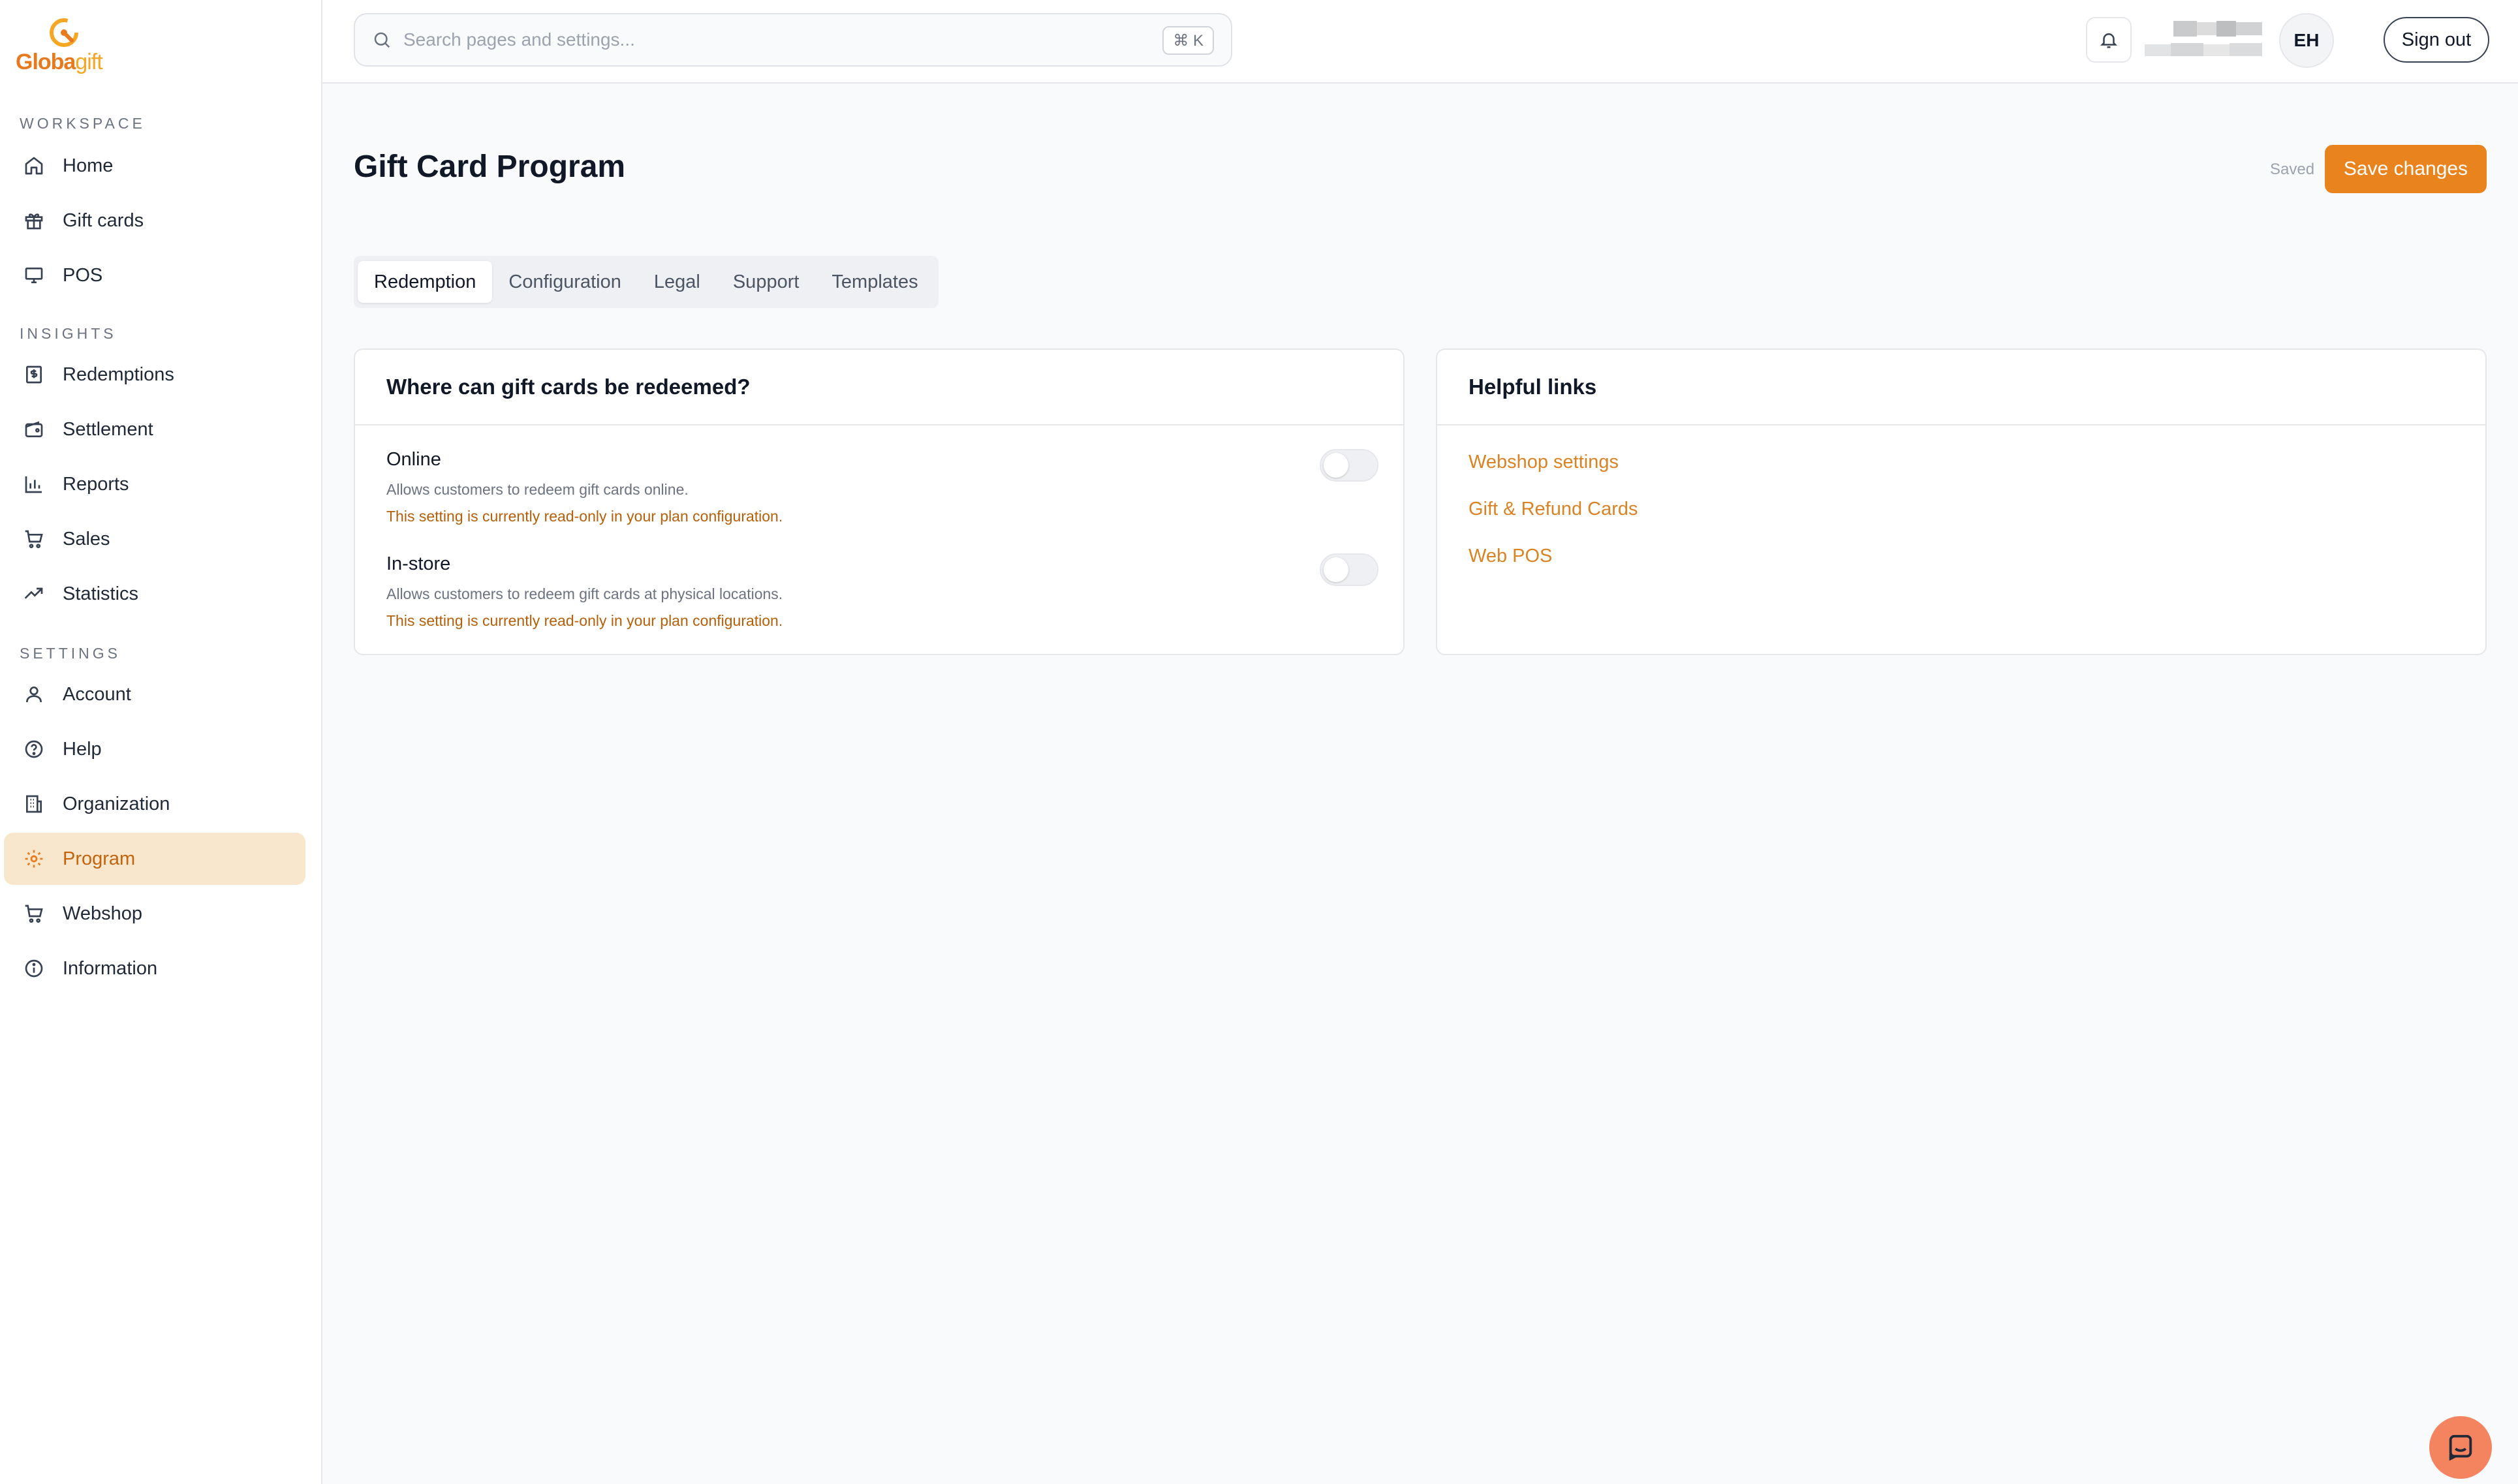 The height and width of the screenshot is (1484, 2518). What do you see at coordinates (154, 220) in the screenshot?
I see `sidebar-item-gift-cards: Gift cards` at bounding box center [154, 220].